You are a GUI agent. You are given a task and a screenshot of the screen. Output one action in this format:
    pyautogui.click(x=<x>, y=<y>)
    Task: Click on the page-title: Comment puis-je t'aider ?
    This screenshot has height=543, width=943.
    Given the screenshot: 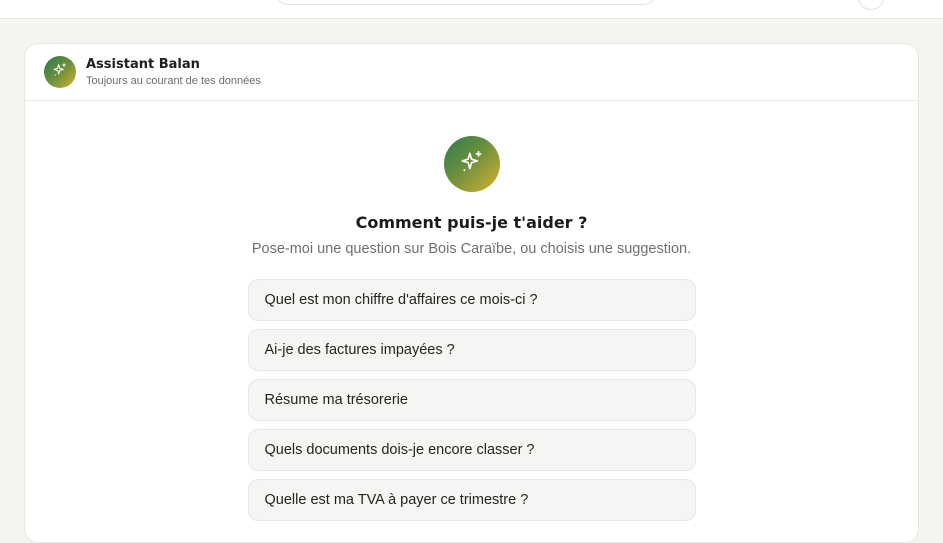 What is the action you would take?
    pyautogui.click(x=471, y=222)
    